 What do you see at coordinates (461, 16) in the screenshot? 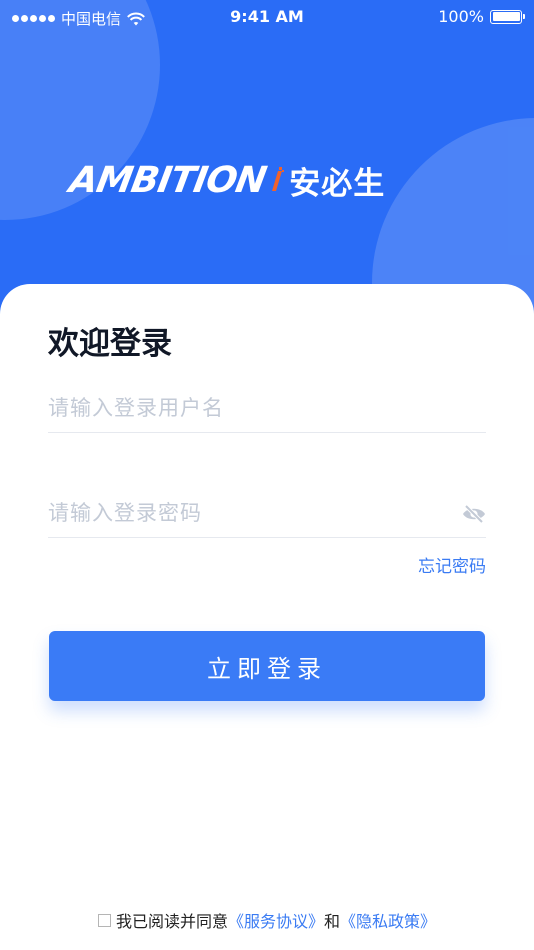
I see `battery-percent: 100%` at bounding box center [461, 16].